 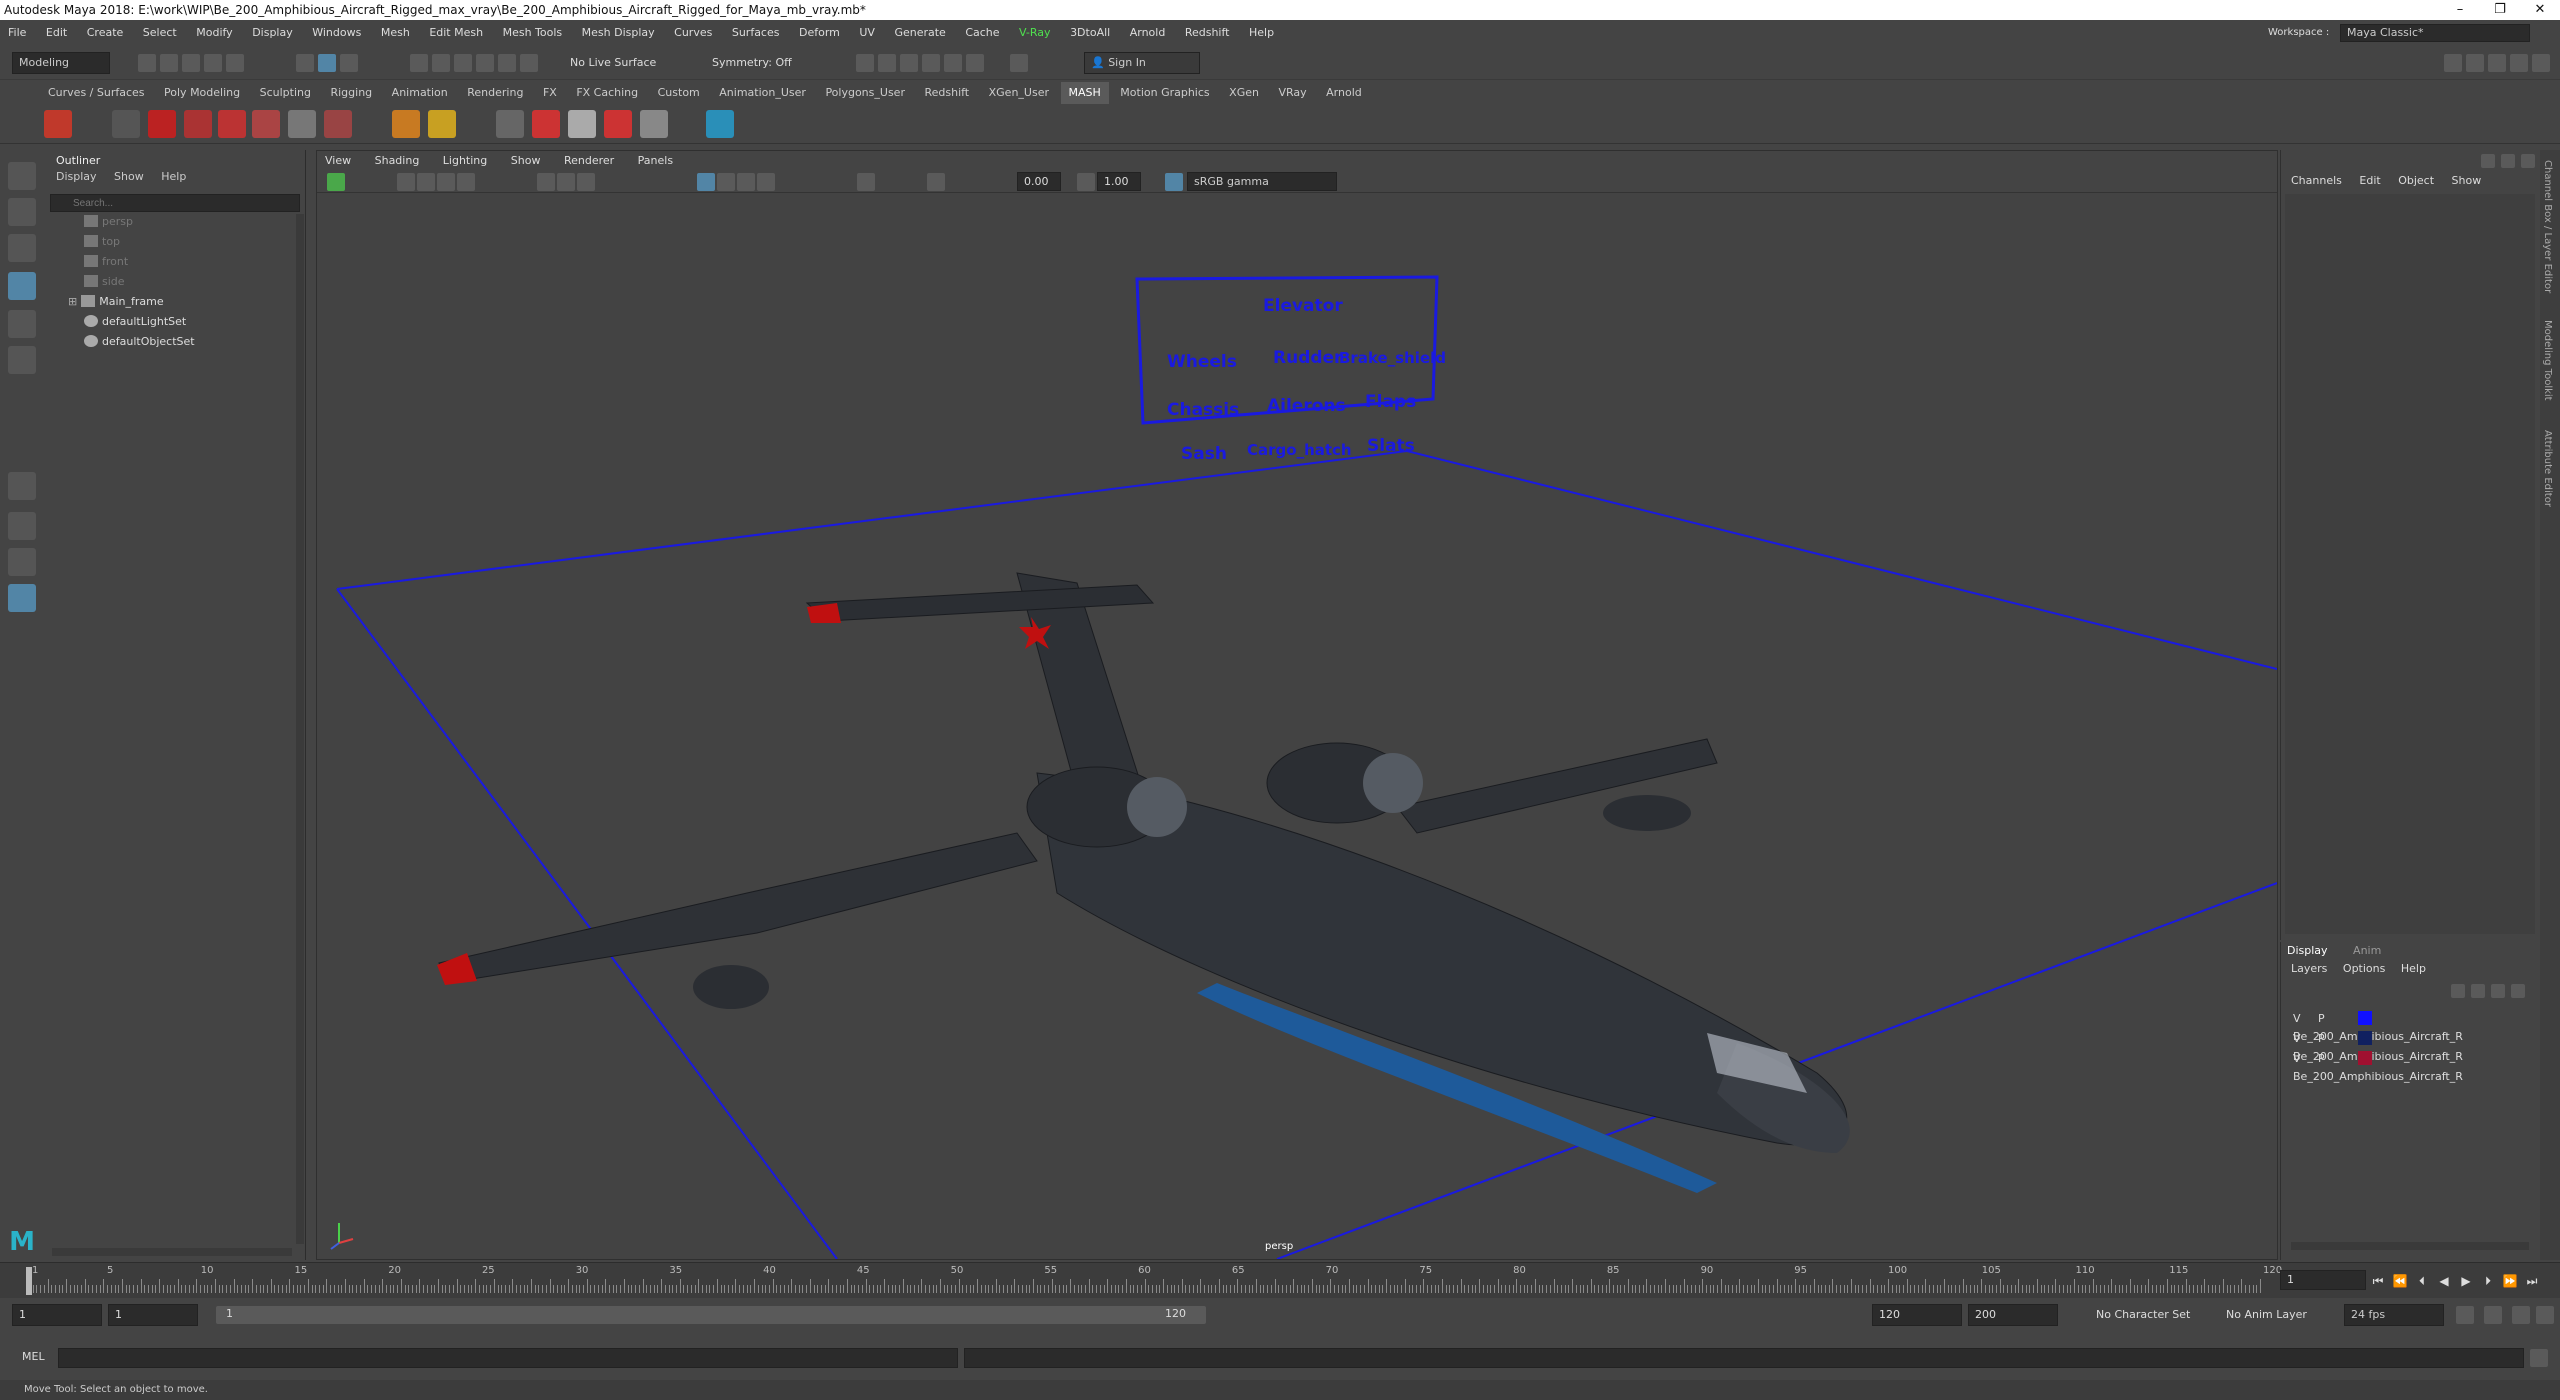 What do you see at coordinates (2488, 1281) in the screenshot?
I see `step-forward-frame-icon: ⏵` at bounding box center [2488, 1281].